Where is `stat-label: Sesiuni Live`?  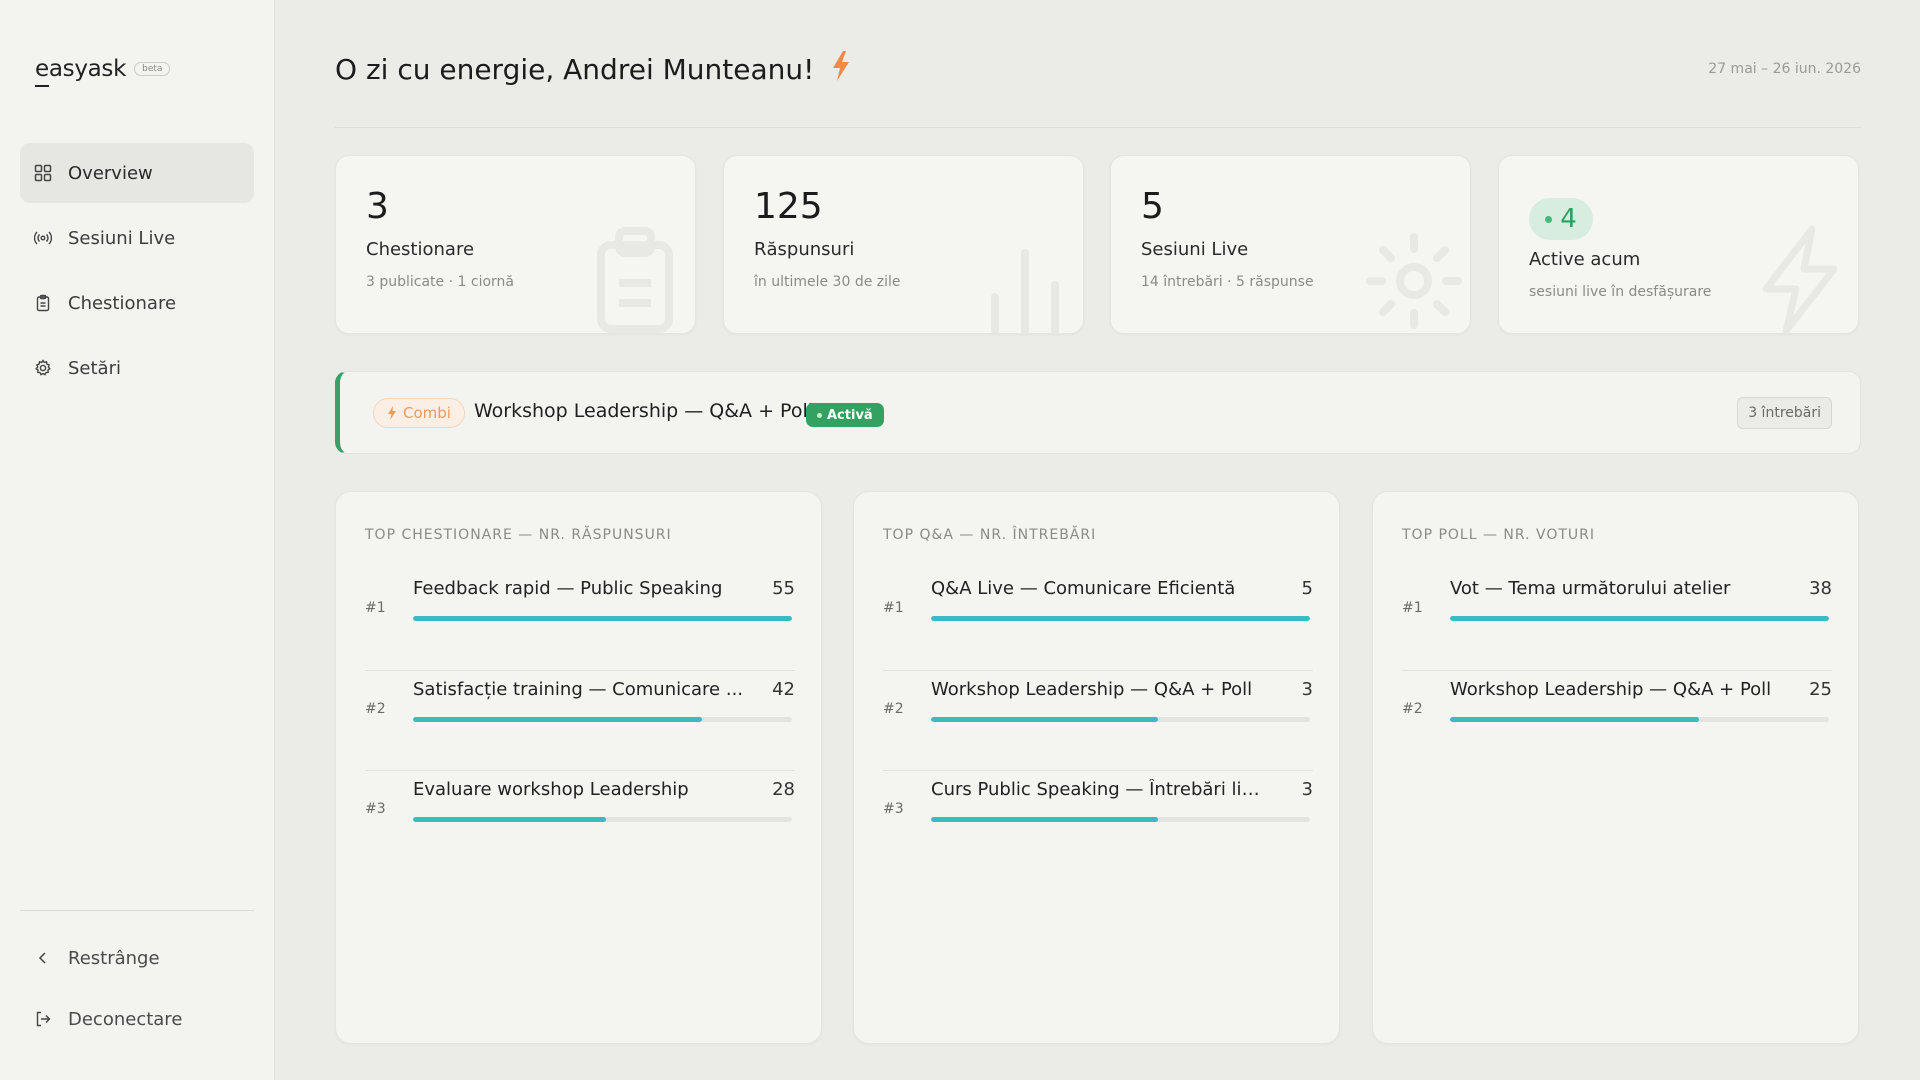 stat-label: Sesiuni Live is located at coordinates (1195, 249).